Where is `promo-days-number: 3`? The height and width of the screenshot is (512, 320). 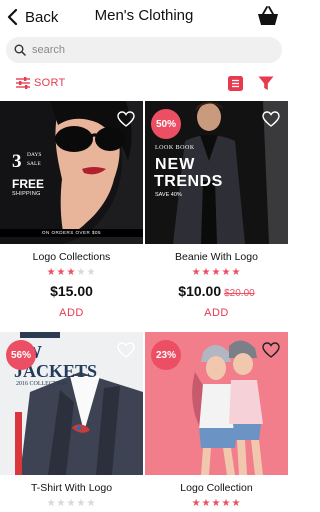 promo-days-number: 3 is located at coordinates (17, 161).